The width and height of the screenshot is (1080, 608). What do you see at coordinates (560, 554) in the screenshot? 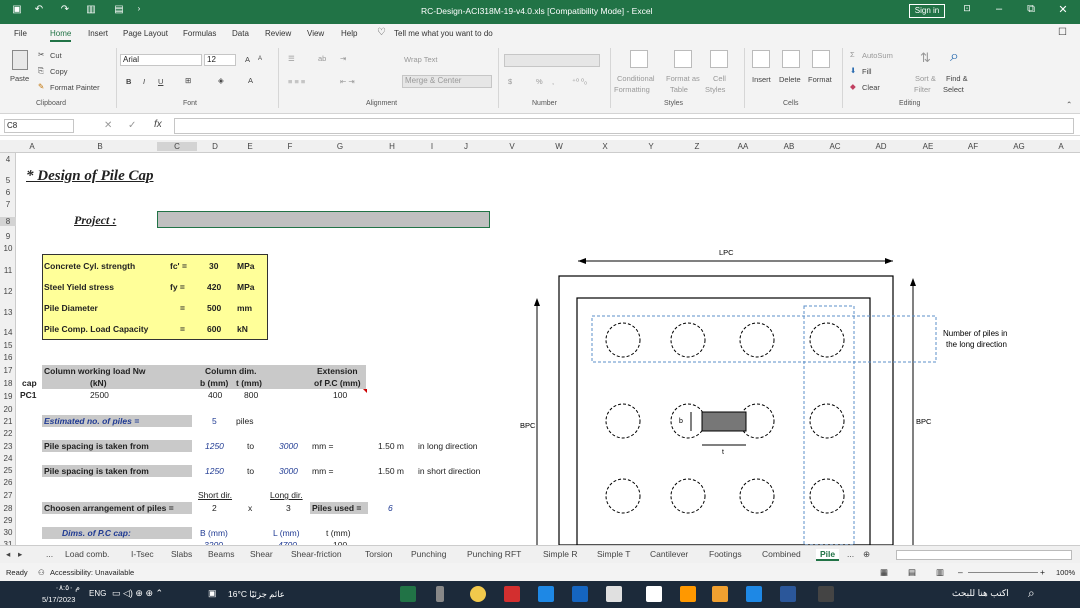
I see `tab-simple-r: Simple R` at bounding box center [560, 554].